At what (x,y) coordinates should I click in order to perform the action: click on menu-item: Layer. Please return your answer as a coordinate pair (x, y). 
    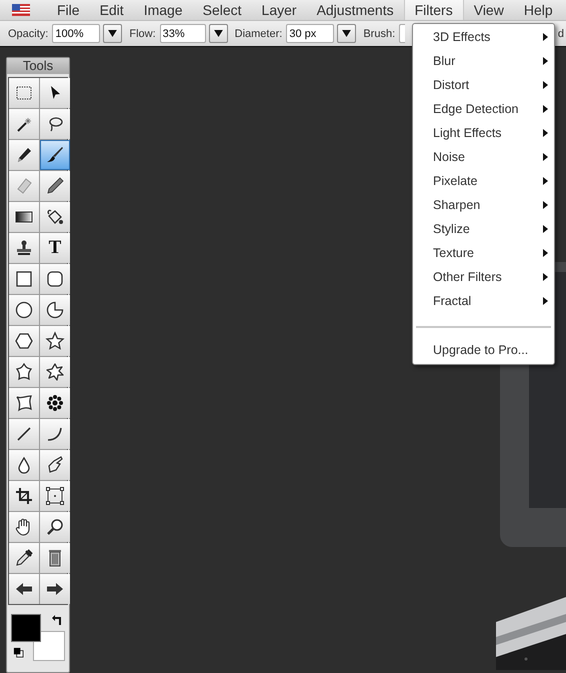
    Looking at the image, I should click on (279, 10).